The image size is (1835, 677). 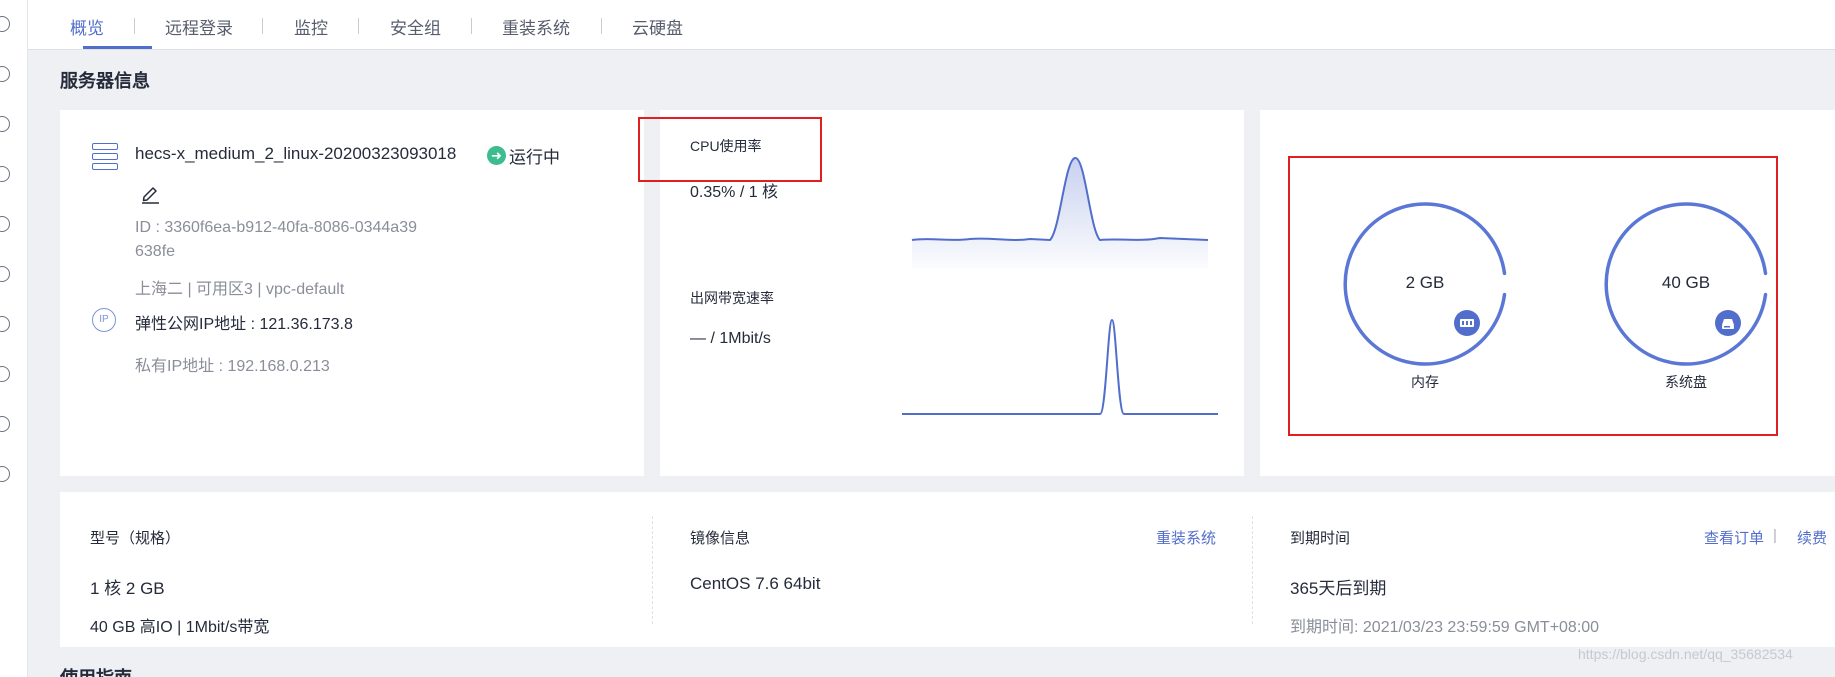 What do you see at coordinates (1812, 537) in the screenshot?
I see `renew-link: 续费` at bounding box center [1812, 537].